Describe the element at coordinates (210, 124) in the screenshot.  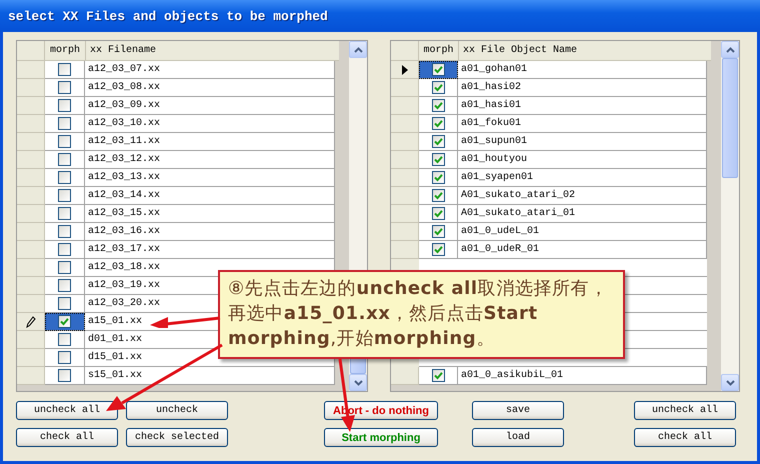
I see `table-cell: a12_03_10.xx` at that location.